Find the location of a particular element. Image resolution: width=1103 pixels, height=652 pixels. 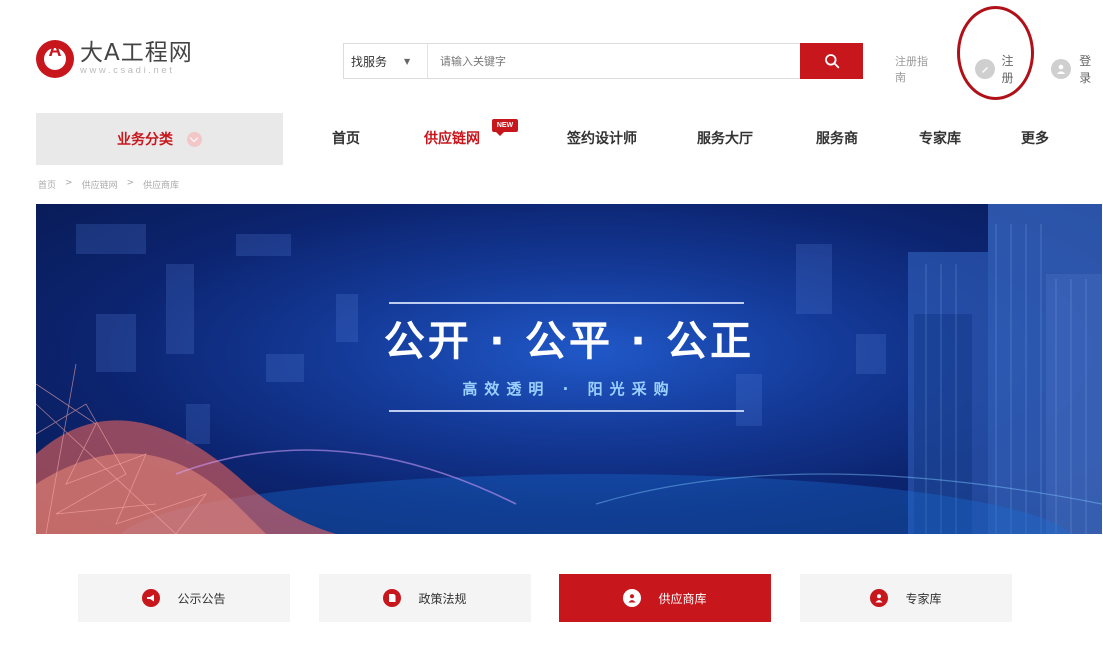

business-category-label: 业务分类 is located at coordinates (145, 140).